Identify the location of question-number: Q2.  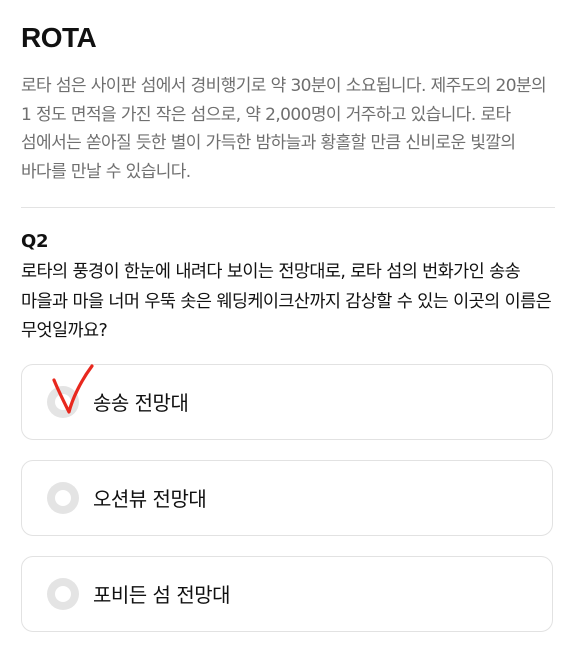
(35, 241).